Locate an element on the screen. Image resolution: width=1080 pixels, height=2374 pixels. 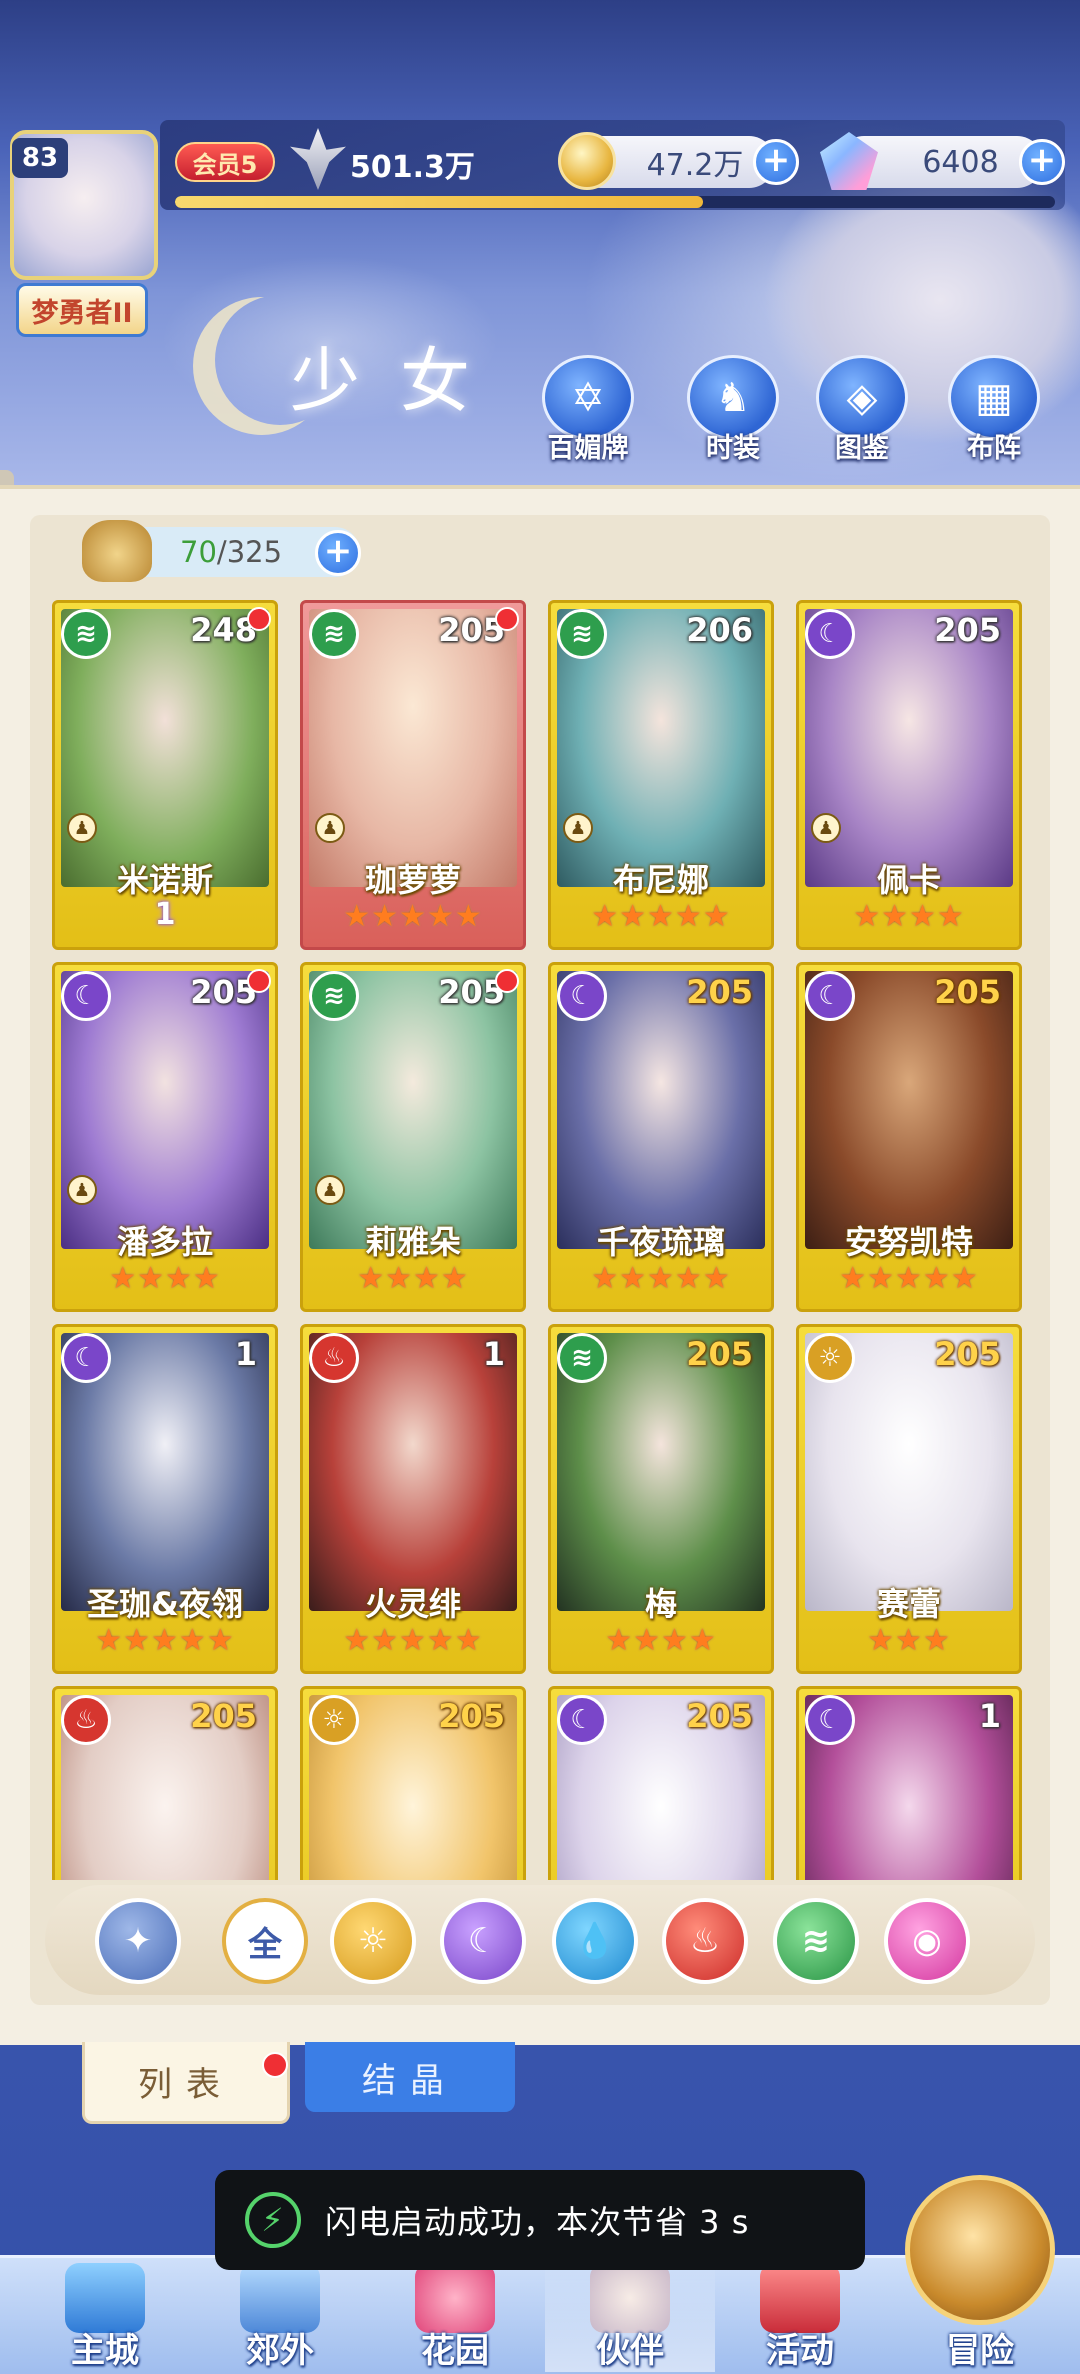
filter-water-icon: 💧 is located at coordinates (595, 1941).